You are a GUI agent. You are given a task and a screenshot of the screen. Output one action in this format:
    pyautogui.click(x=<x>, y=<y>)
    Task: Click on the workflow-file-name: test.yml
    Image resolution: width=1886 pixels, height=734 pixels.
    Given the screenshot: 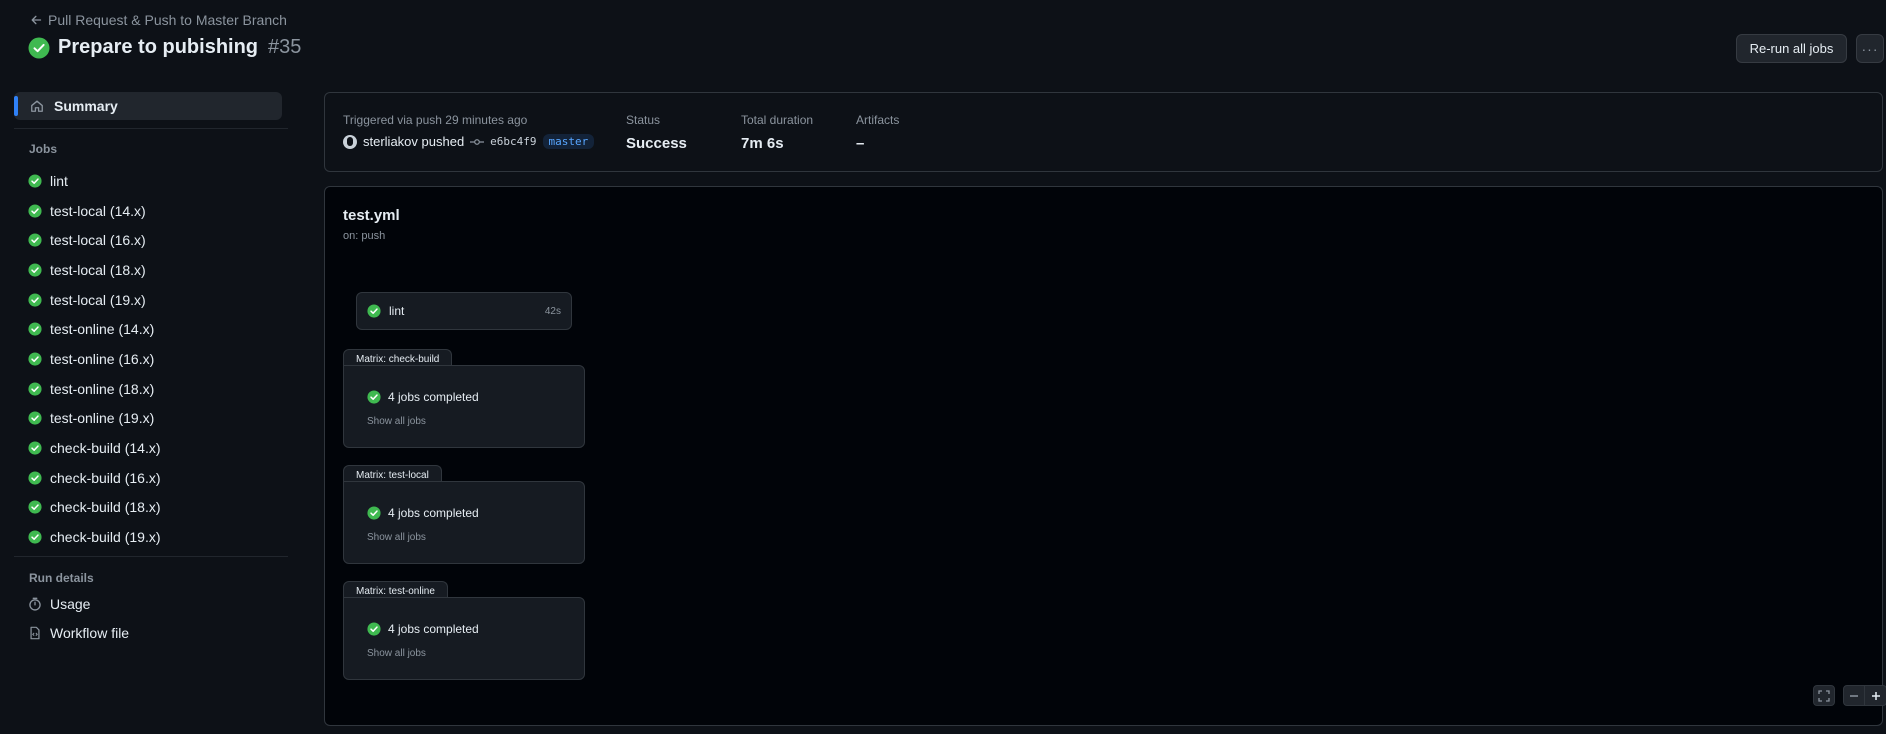 What is the action you would take?
    pyautogui.click(x=371, y=215)
    